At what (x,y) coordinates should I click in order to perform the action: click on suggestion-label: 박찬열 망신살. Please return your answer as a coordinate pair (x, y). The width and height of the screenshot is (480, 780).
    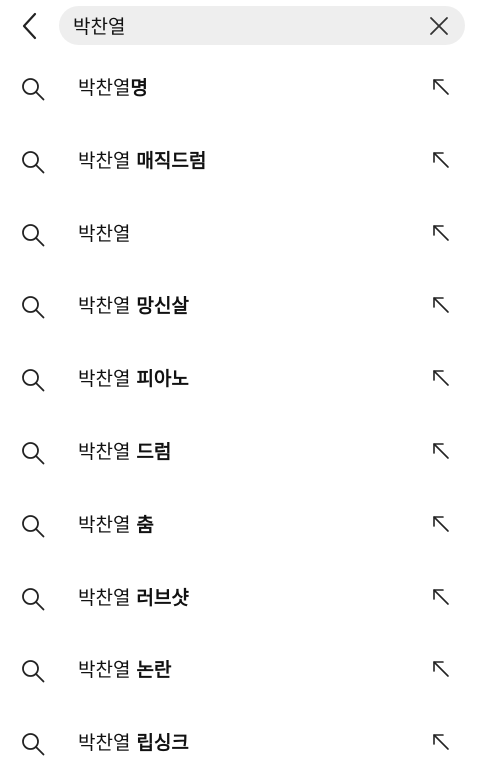
    Looking at the image, I should click on (133, 306).